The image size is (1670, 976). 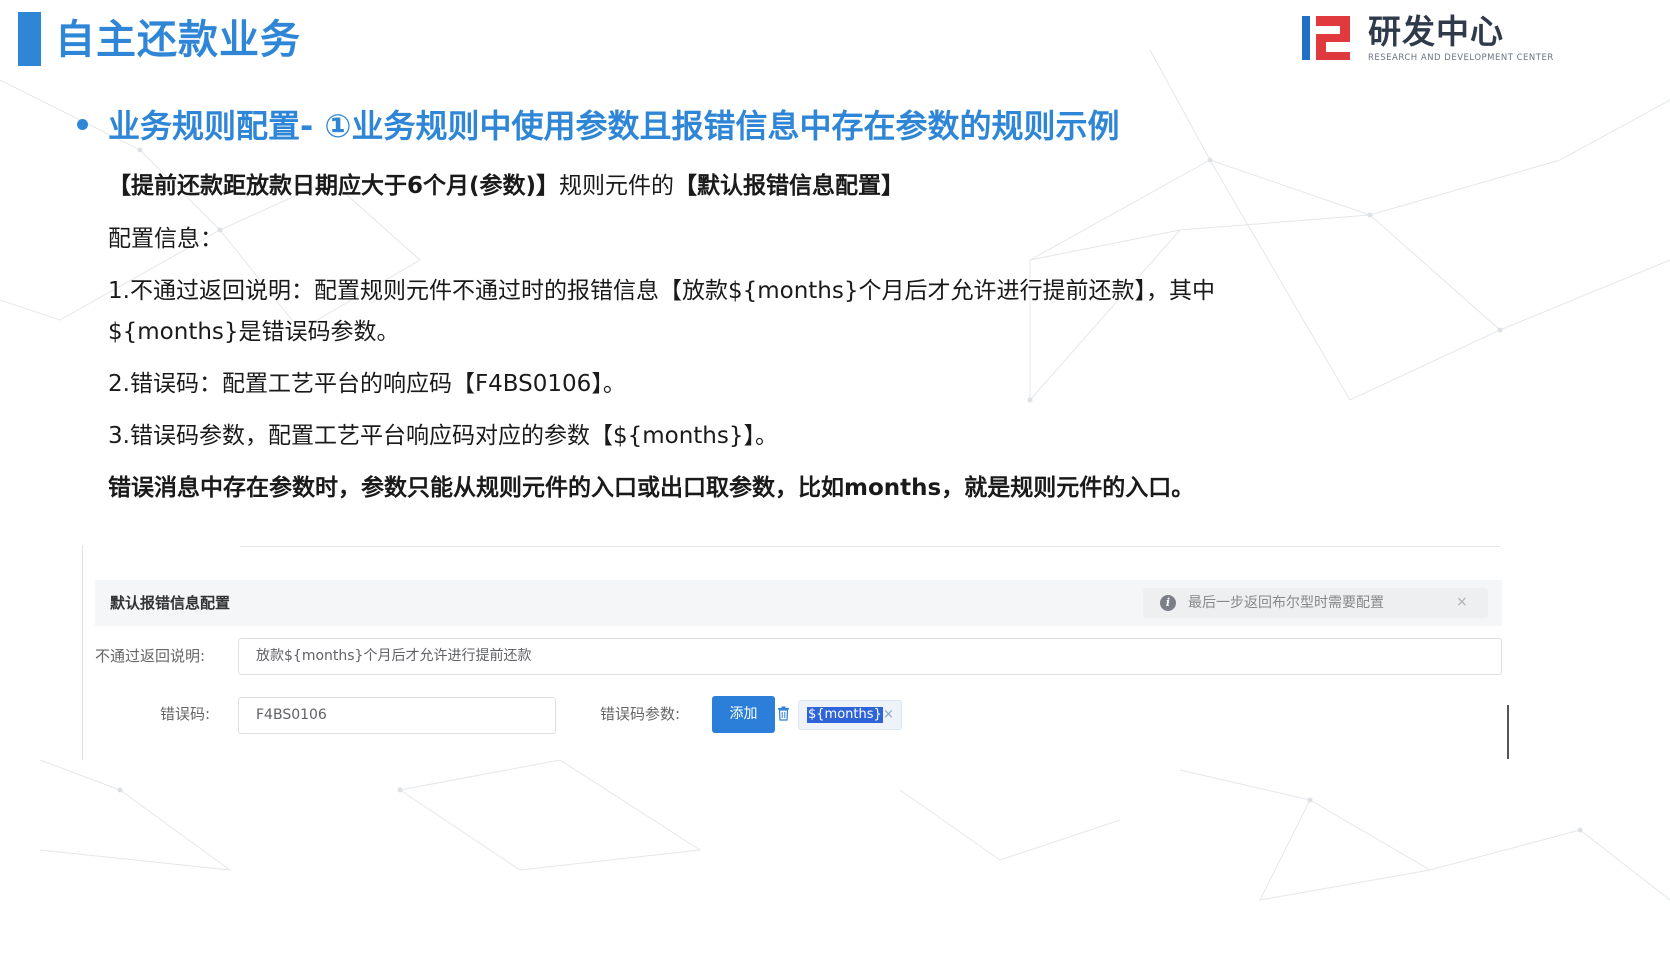 I want to click on title-accent-bar, so click(x=29, y=39).